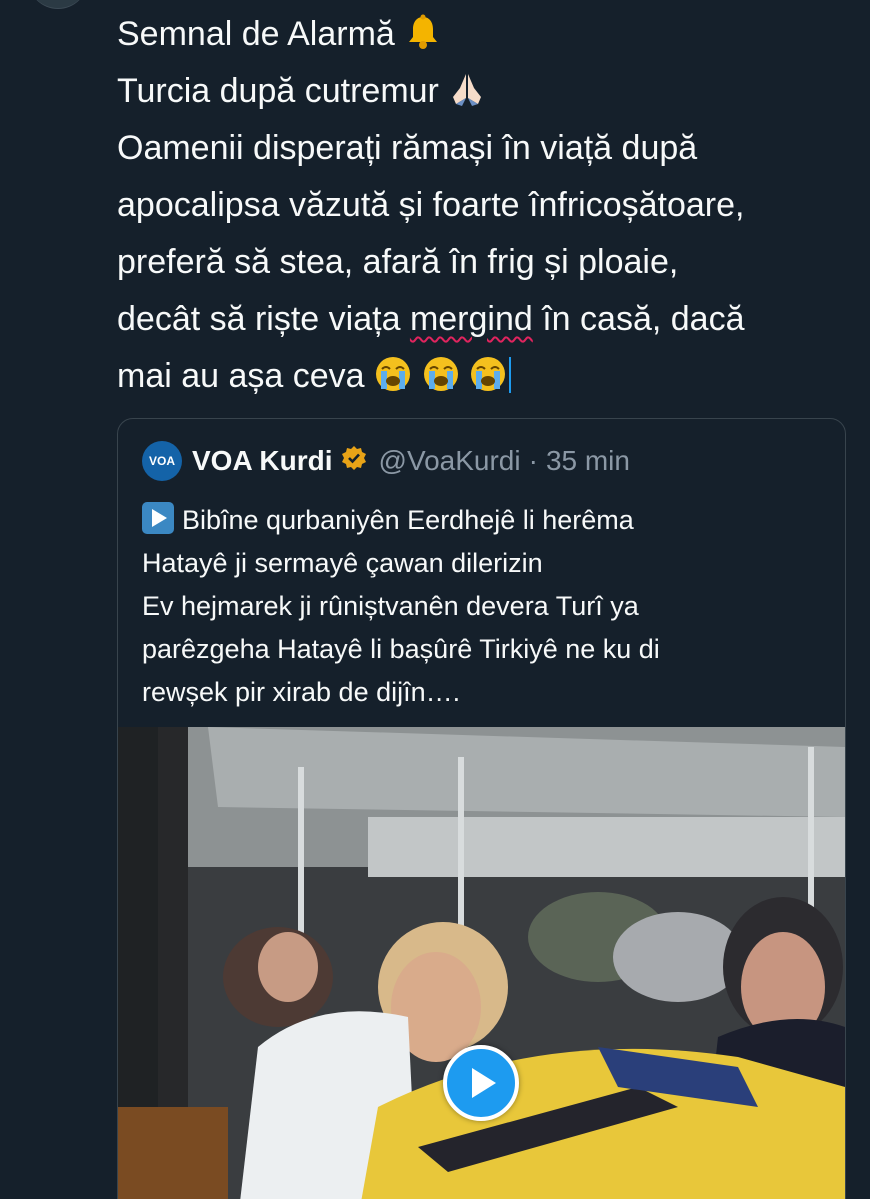  What do you see at coordinates (162, 461) in the screenshot?
I see `voa-logo-avatar: VOA` at bounding box center [162, 461].